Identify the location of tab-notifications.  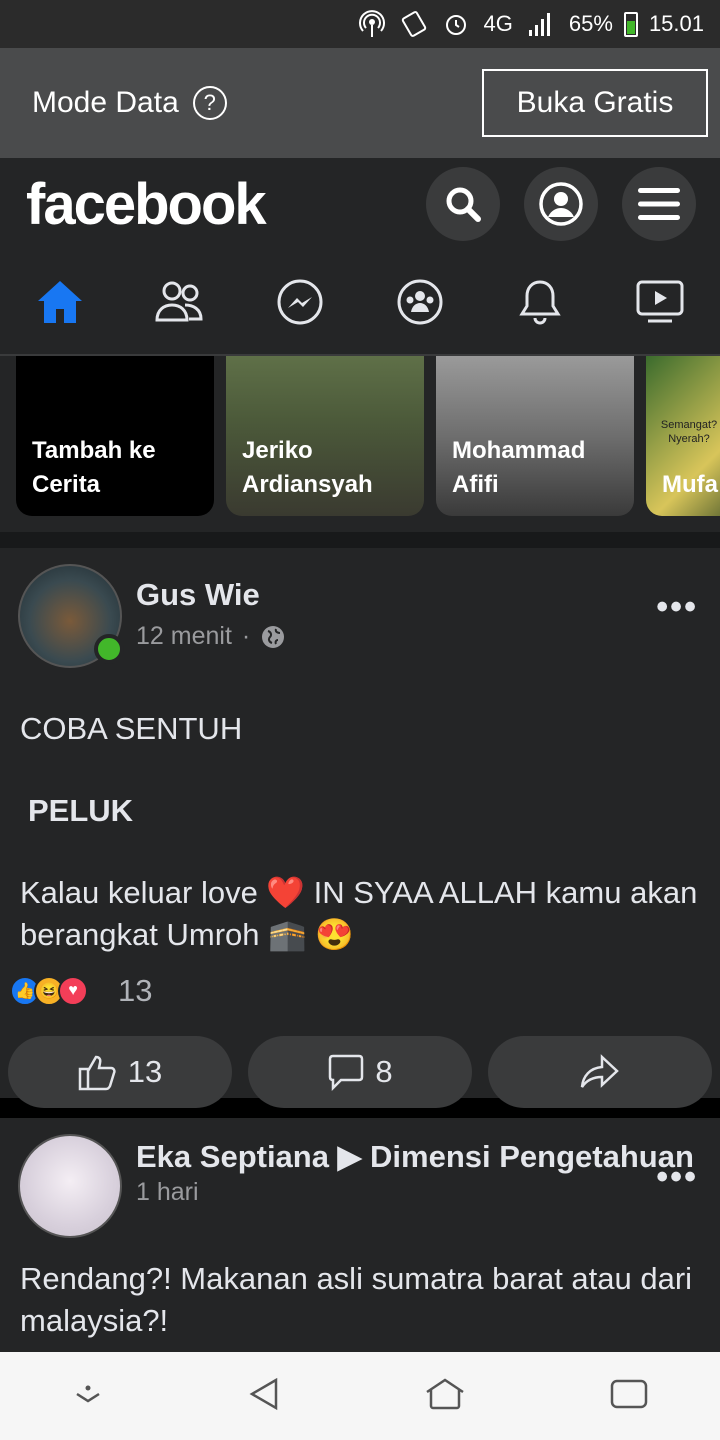
(540, 302).